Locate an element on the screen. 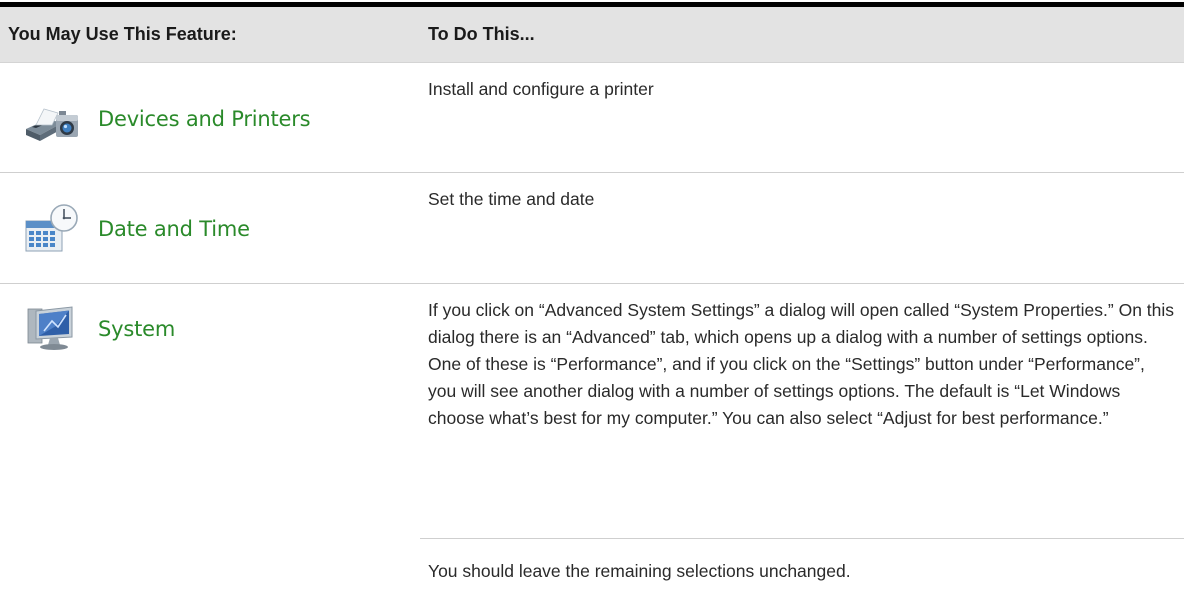  calendar-clock-icon is located at coordinates (51, 228).